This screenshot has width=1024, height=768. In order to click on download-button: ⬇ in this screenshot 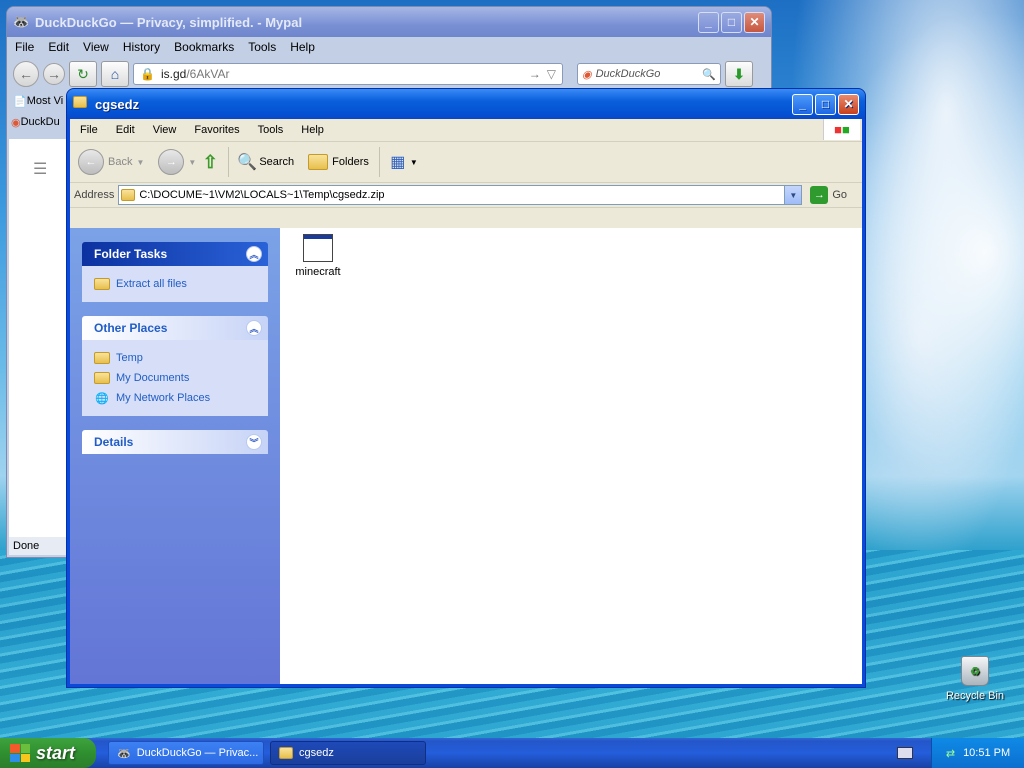, I will do `click(739, 74)`.